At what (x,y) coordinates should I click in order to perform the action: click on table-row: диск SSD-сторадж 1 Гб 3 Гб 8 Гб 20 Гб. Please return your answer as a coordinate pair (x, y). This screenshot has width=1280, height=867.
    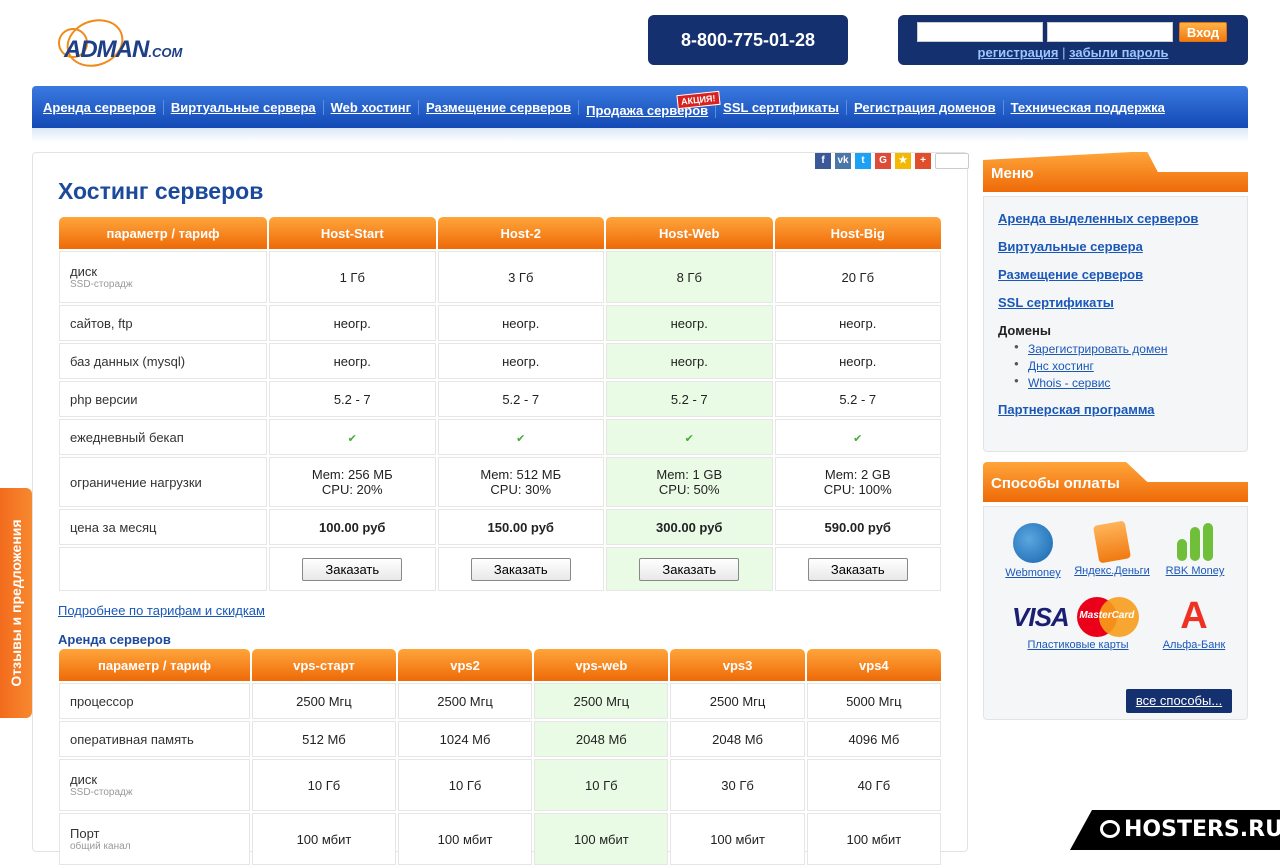
    Looking at the image, I should click on (500, 277).